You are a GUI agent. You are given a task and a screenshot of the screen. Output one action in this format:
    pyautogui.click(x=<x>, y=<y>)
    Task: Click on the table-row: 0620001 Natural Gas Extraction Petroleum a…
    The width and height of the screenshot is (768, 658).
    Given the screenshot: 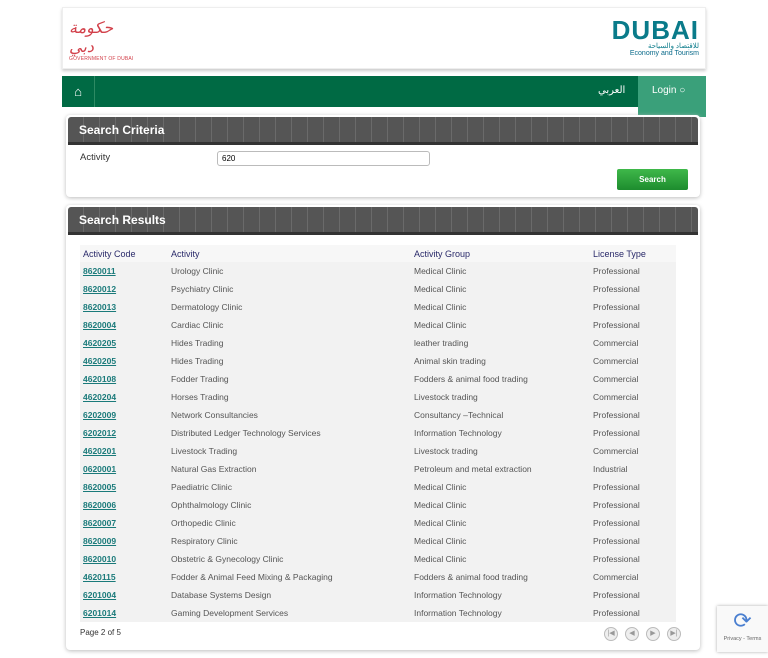 What is the action you would take?
    pyautogui.click(x=378, y=469)
    